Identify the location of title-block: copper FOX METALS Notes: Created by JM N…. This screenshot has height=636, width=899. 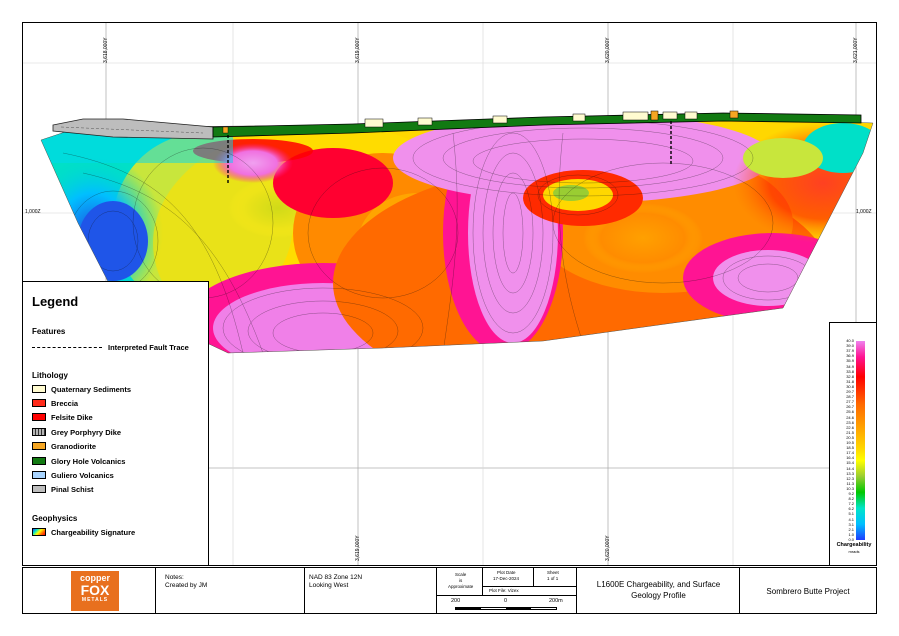
(449, 590).